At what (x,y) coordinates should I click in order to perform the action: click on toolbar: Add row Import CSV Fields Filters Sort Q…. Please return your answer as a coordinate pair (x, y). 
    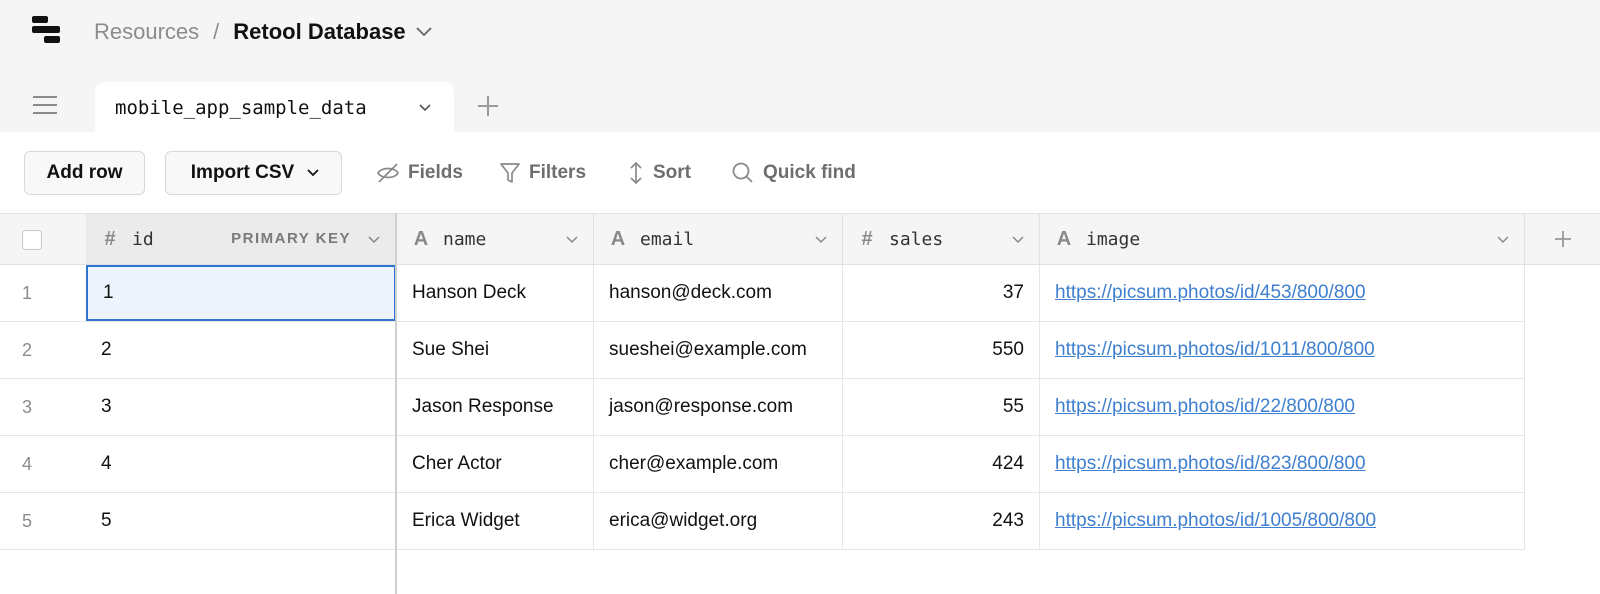
    Looking at the image, I should click on (800, 173).